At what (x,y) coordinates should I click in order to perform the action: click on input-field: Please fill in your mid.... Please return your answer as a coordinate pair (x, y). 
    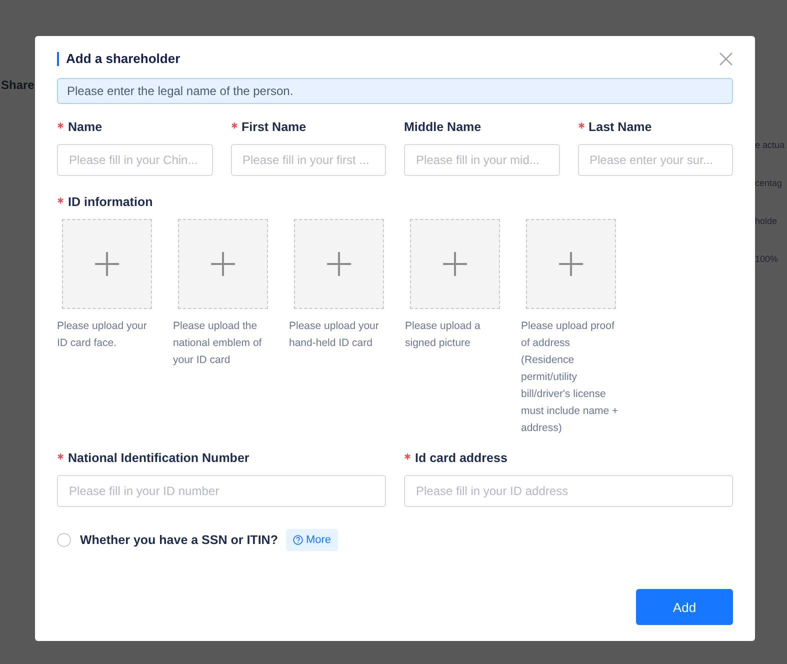
    Looking at the image, I should click on (482, 160).